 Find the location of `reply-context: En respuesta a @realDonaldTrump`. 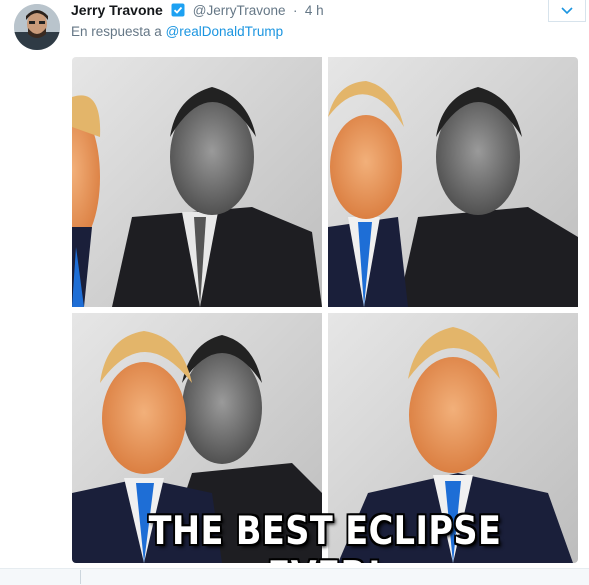

reply-context: En respuesta a @realDonaldTrump is located at coordinates (177, 31).